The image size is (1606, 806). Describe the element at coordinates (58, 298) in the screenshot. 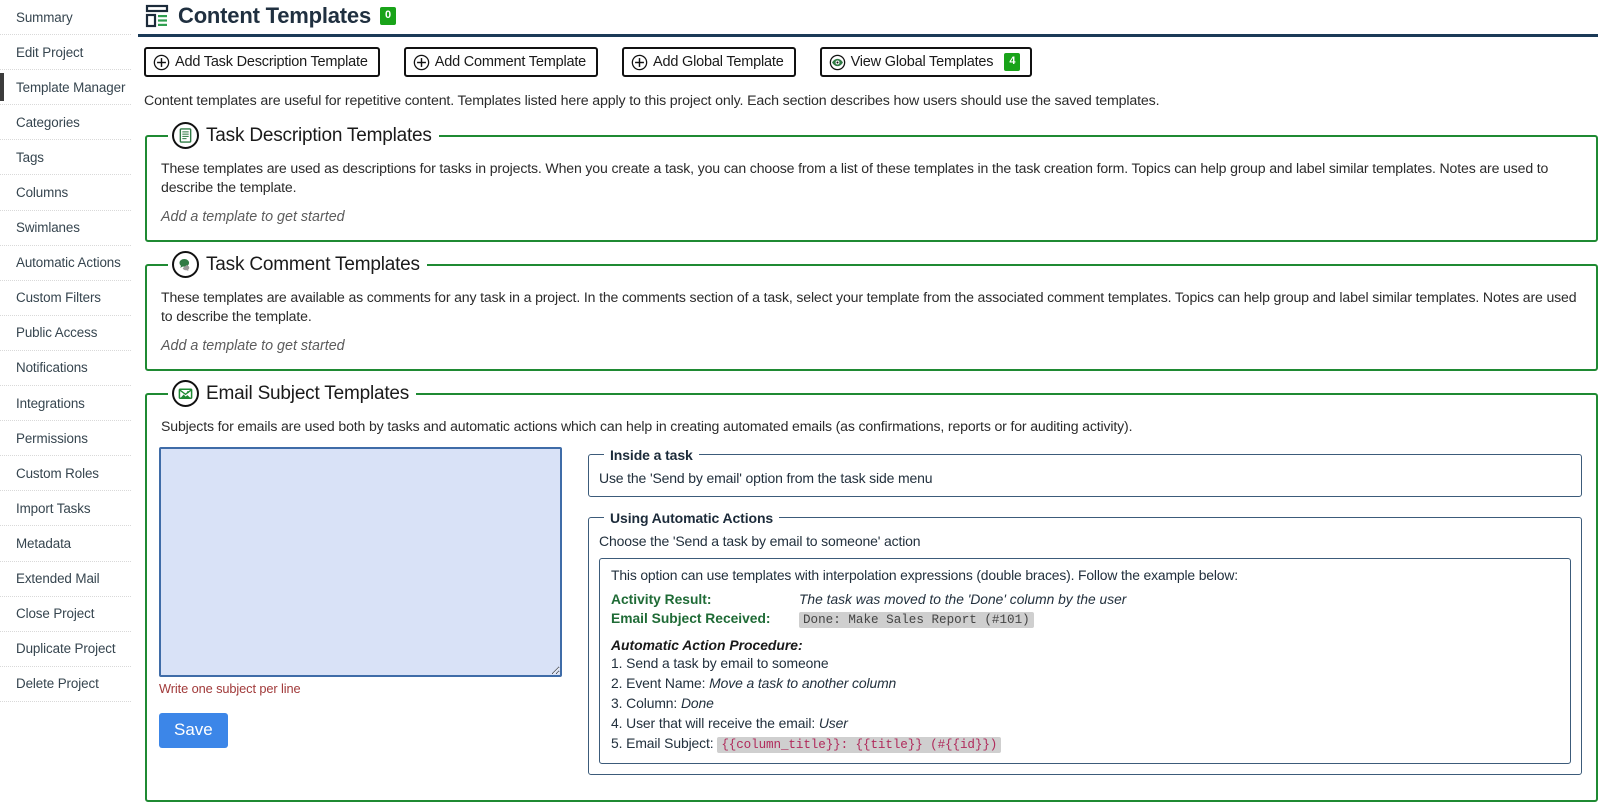

I see `sidebar-item-label: Custom Filters` at that location.